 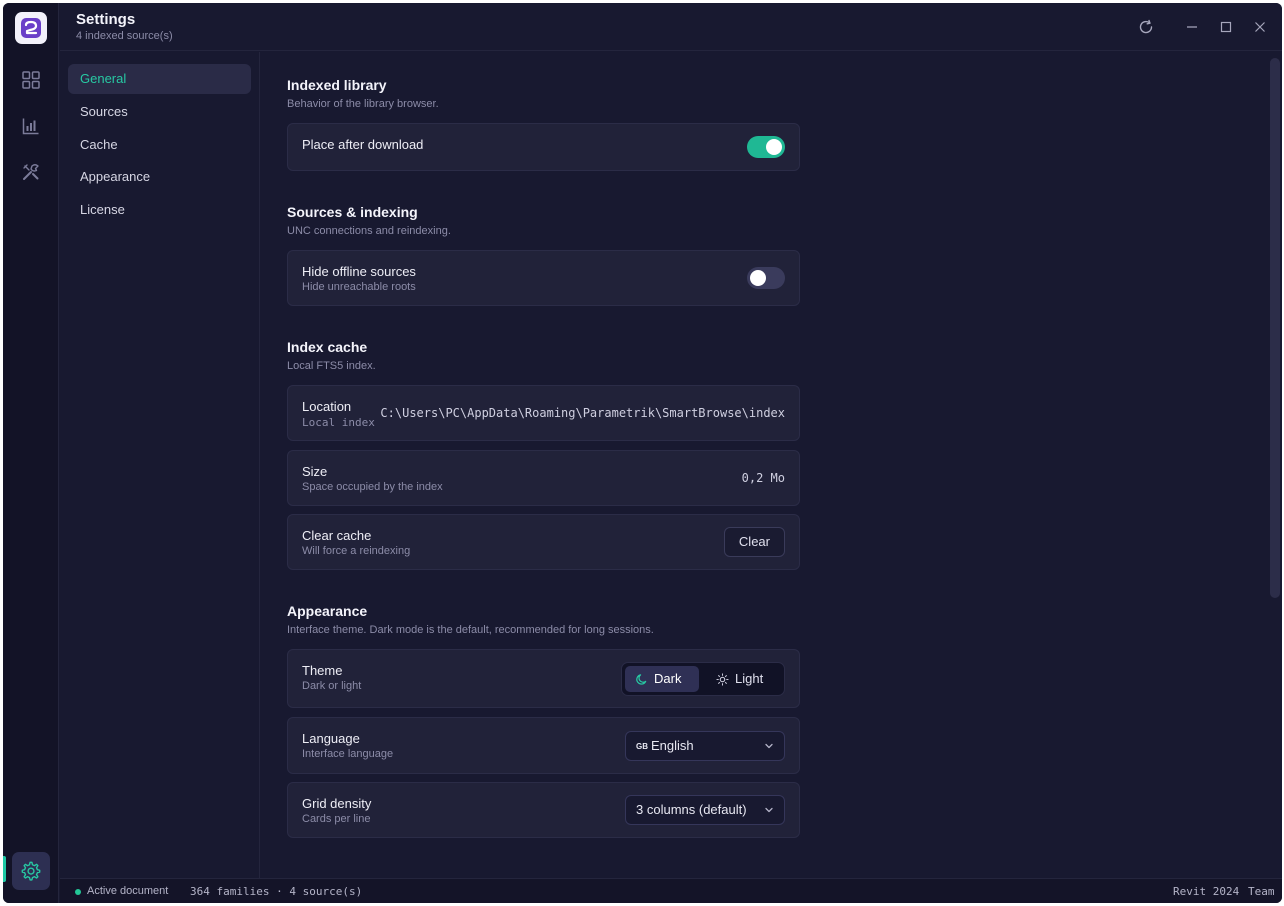 I want to click on setting-label: Grid density, so click(x=337, y=803).